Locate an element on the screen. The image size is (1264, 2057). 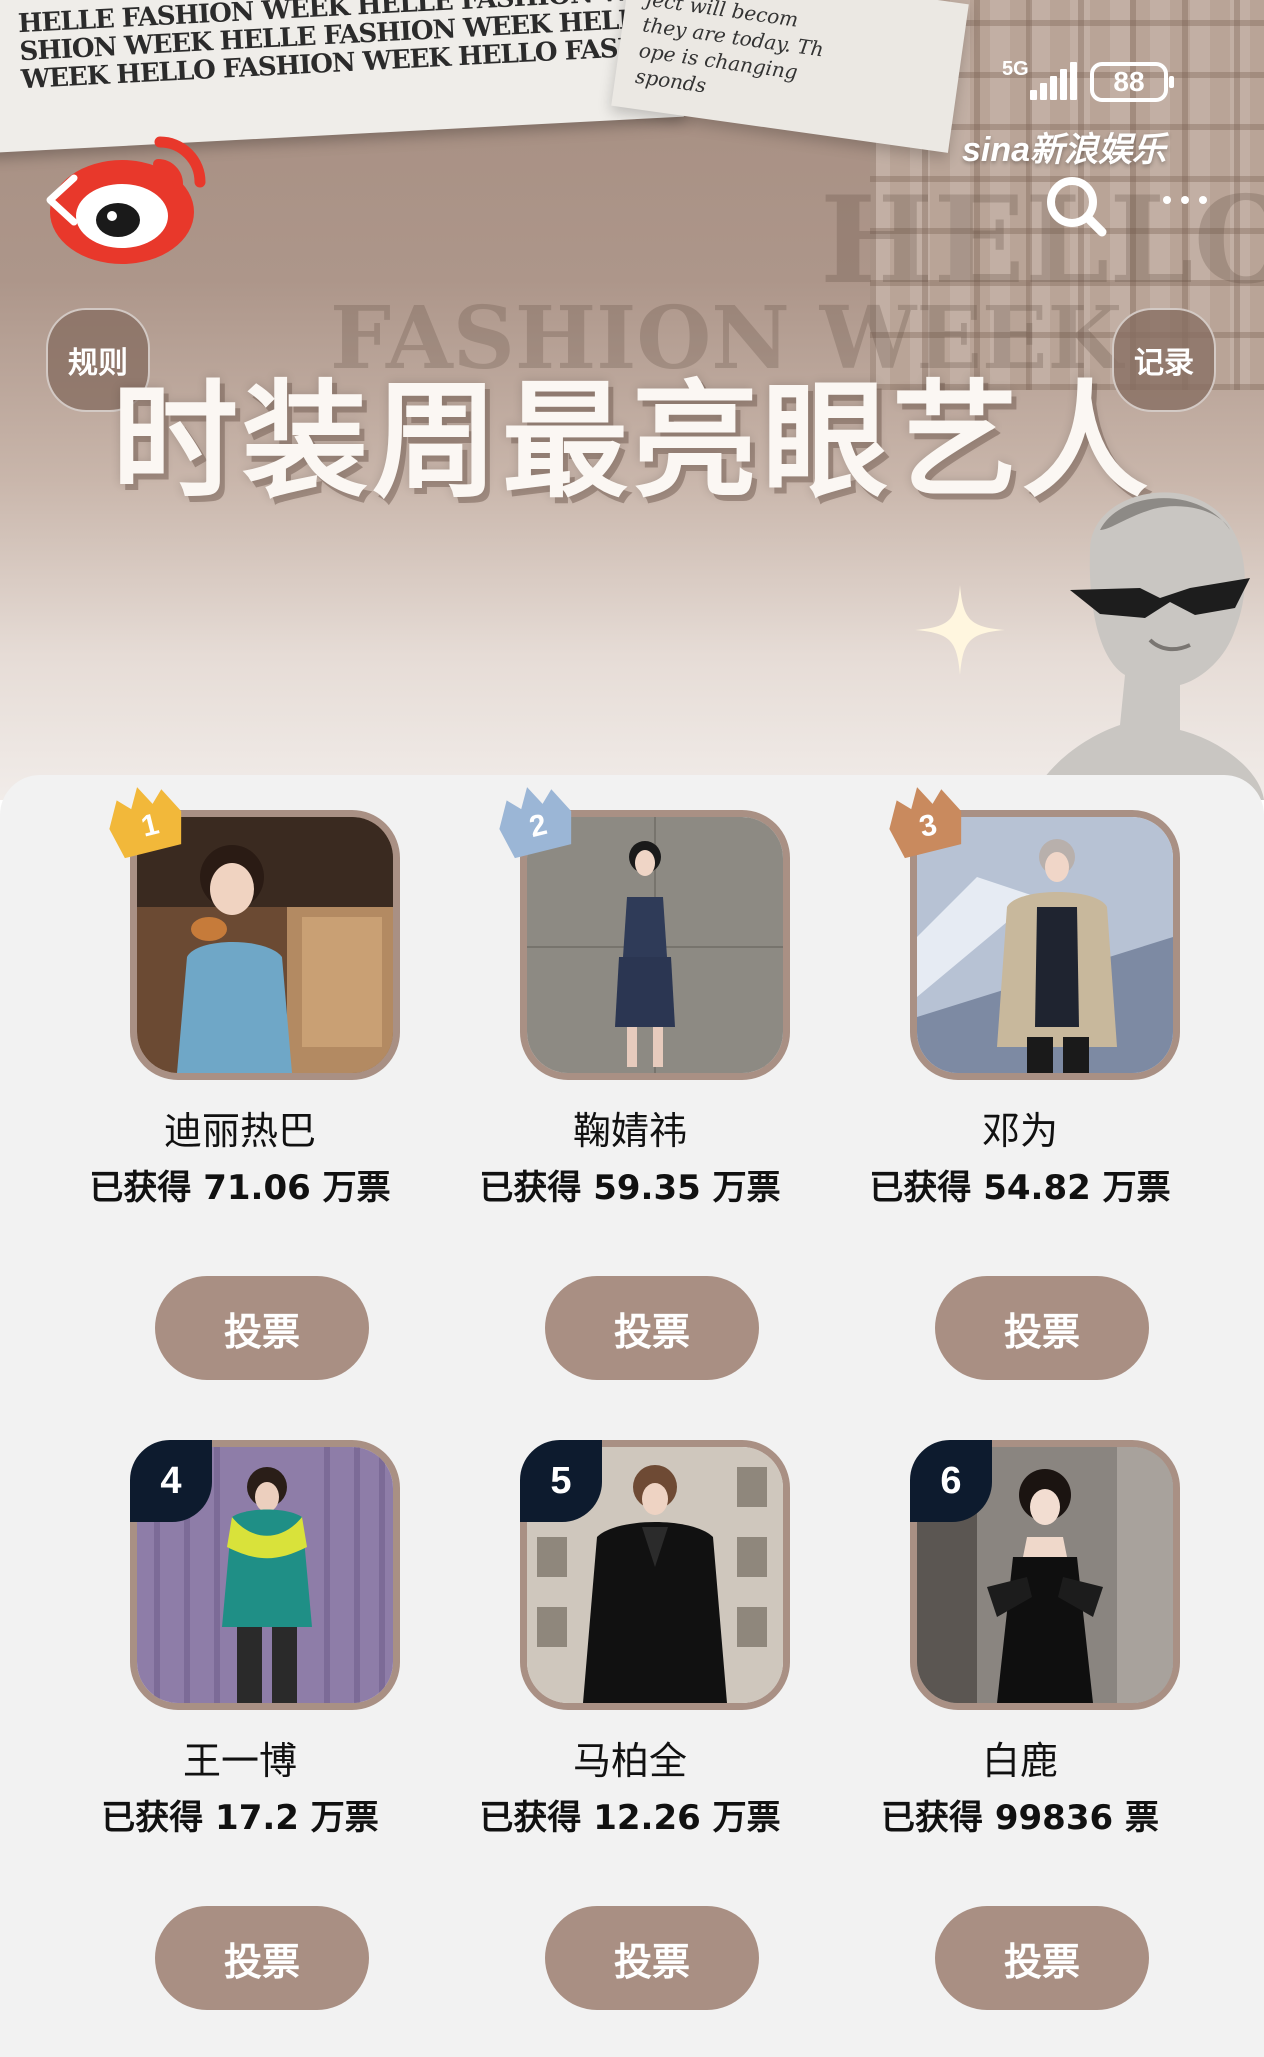
brand-logo: sina新浪娱乐 is located at coordinates (1064, 150).